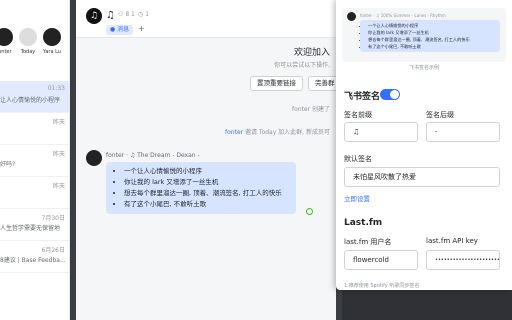 This screenshot has height=320, width=512. I want to click on preview-sender: fonter · ♫ 100% Summer - Lanes - Rhythm, so click(403, 15).